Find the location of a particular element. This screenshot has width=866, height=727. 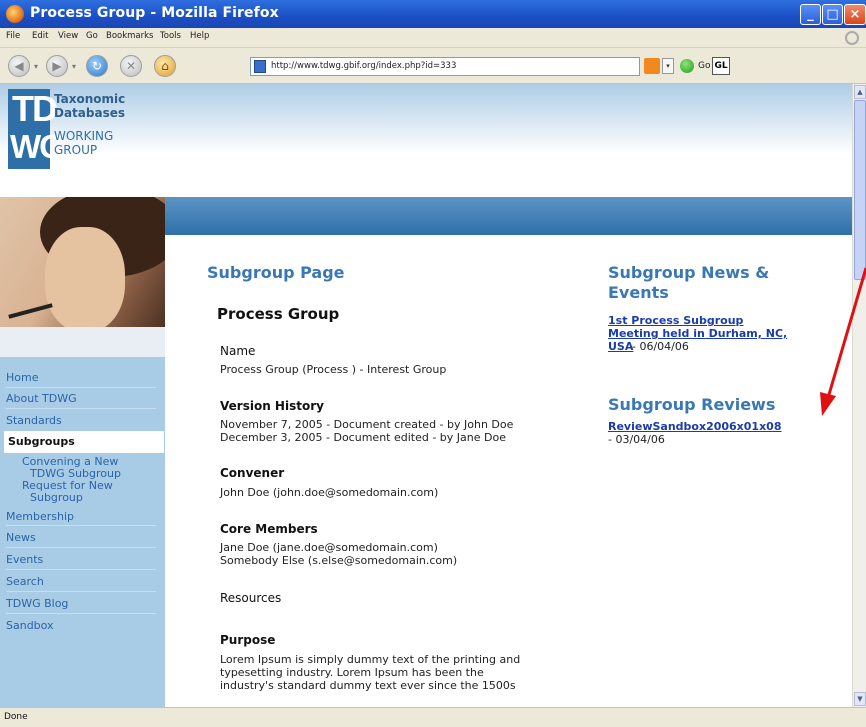

status-text: Done is located at coordinates (16, 717).